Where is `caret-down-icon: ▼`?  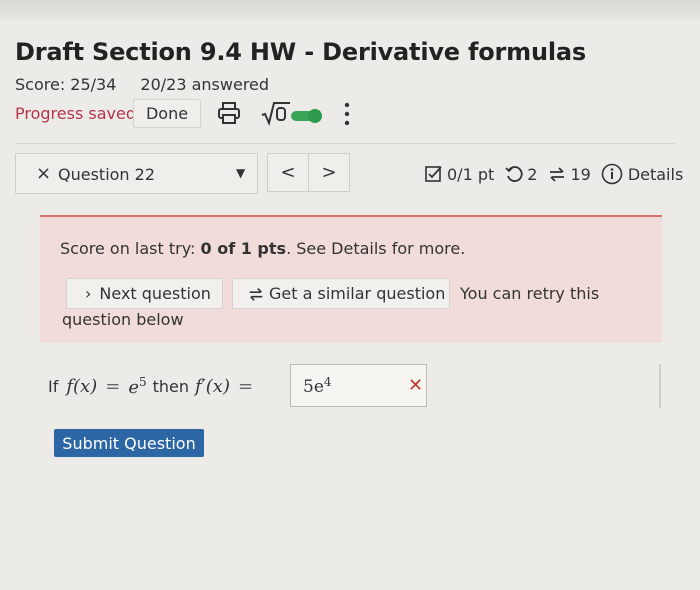 caret-down-icon: ▼ is located at coordinates (241, 173).